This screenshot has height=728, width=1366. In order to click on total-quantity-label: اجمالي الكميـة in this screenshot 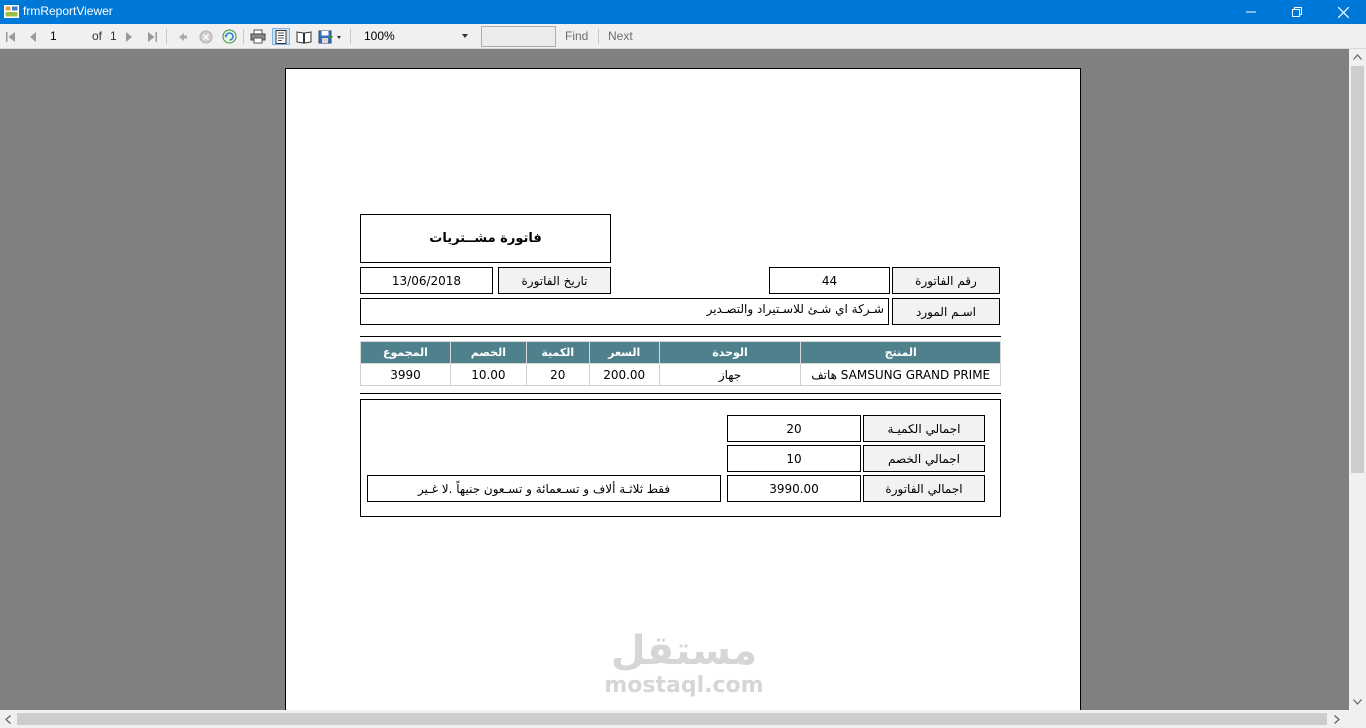, I will do `click(924, 428)`.